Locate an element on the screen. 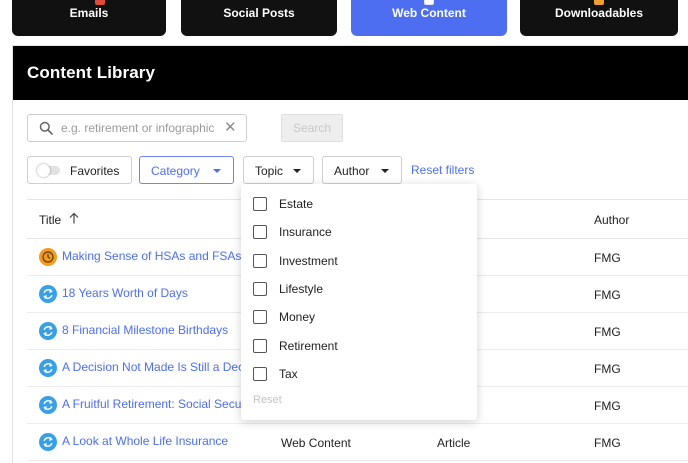 Image resolution: width=688 pixels, height=463 pixels. row-title-link: A Decision Not Made Is Still a Decision is located at coordinates (165, 367).